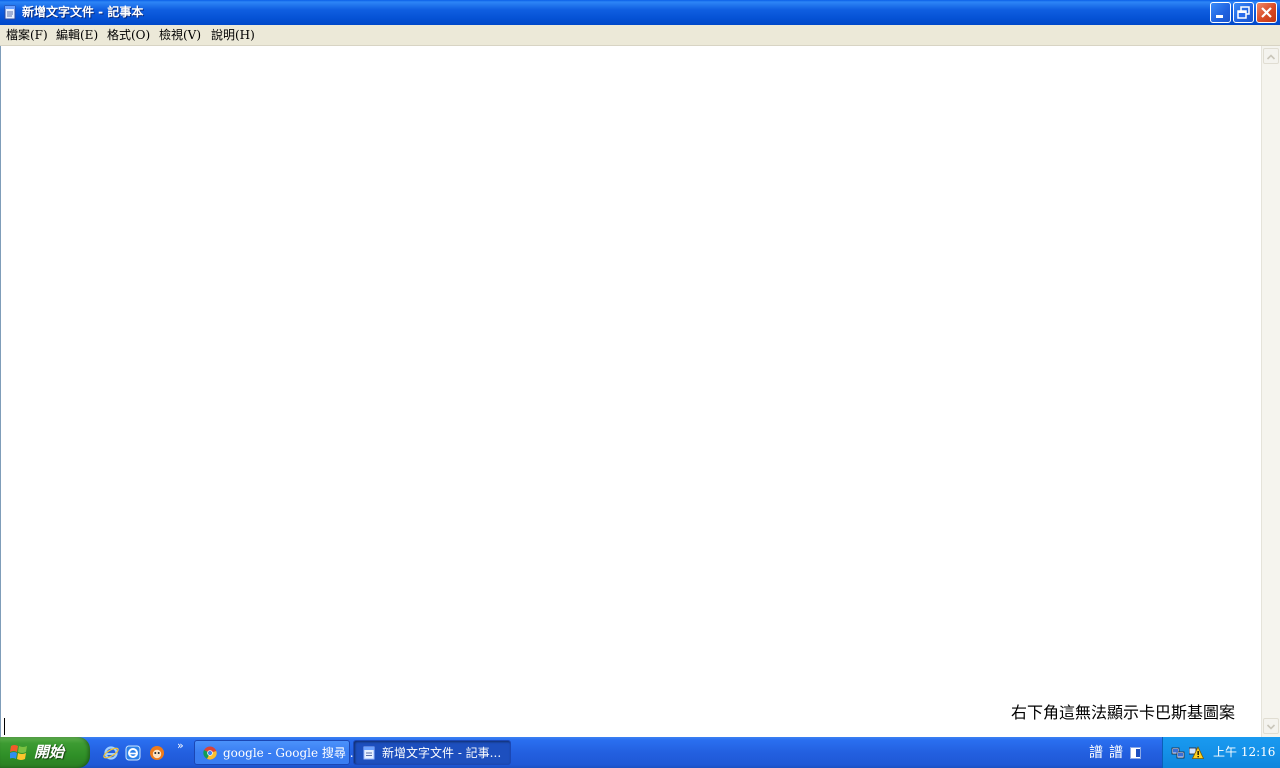 The image size is (1280, 768). Describe the element at coordinates (1178, 752) in the screenshot. I see `network-icon` at that location.